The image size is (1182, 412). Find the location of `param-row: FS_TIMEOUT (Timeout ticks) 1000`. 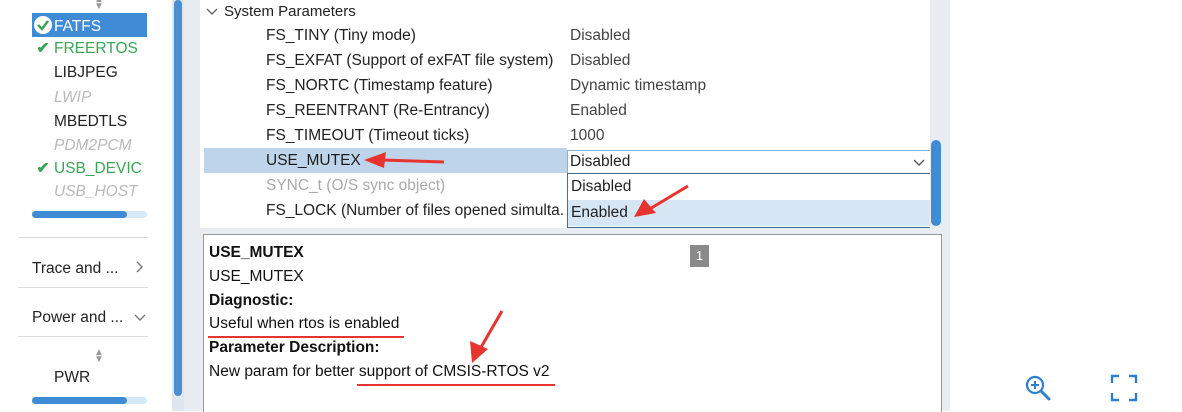

param-row: FS_TIMEOUT (Timeout ticks) 1000 is located at coordinates (567, 135).